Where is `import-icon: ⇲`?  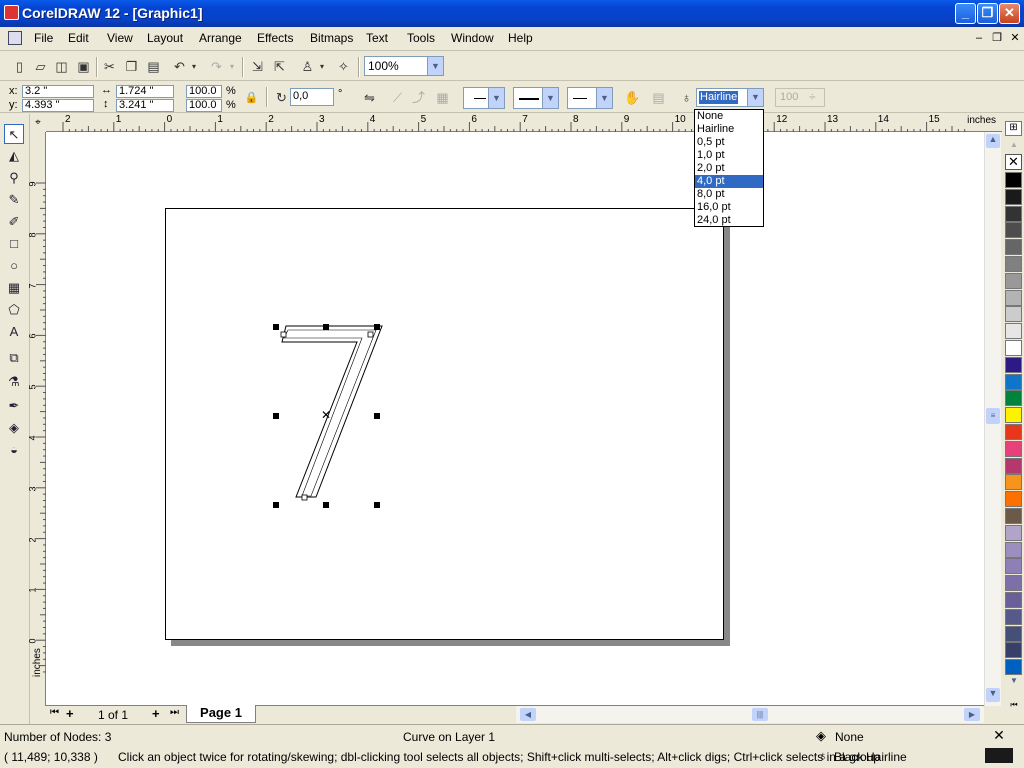 import-icon: ⇲ is located at coordinates (257, 66).